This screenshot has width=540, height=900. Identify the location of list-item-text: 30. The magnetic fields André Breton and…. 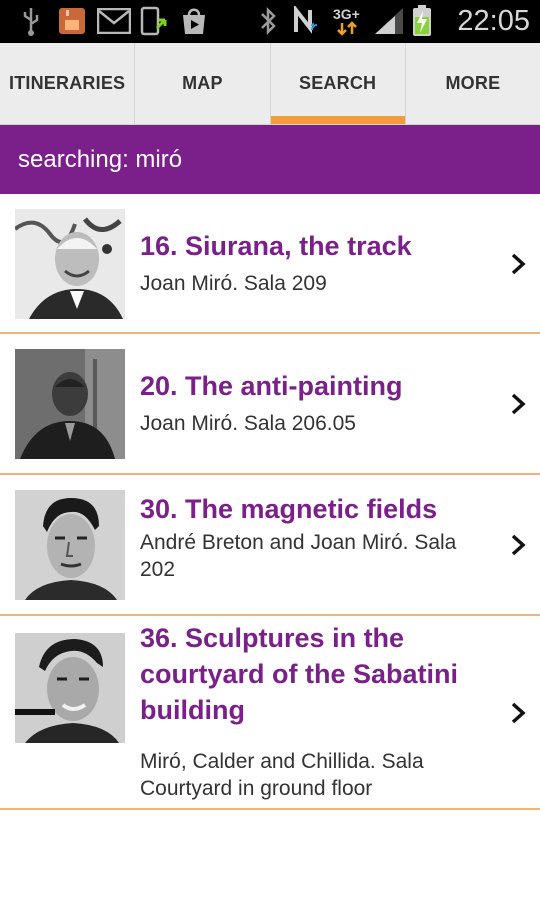
(317, 537).